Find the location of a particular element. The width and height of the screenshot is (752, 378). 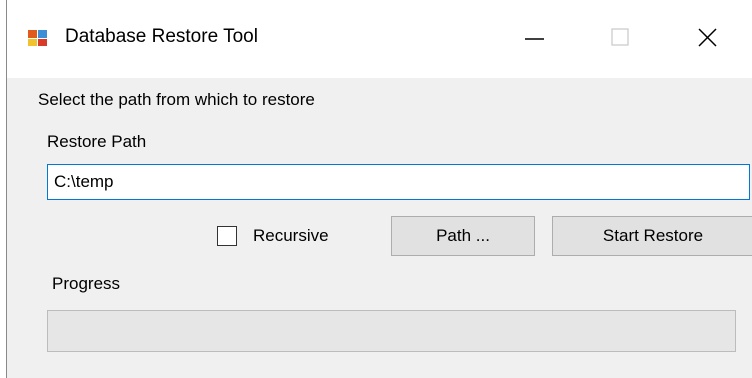

database-form-icon is located at coordinates (38, 38).